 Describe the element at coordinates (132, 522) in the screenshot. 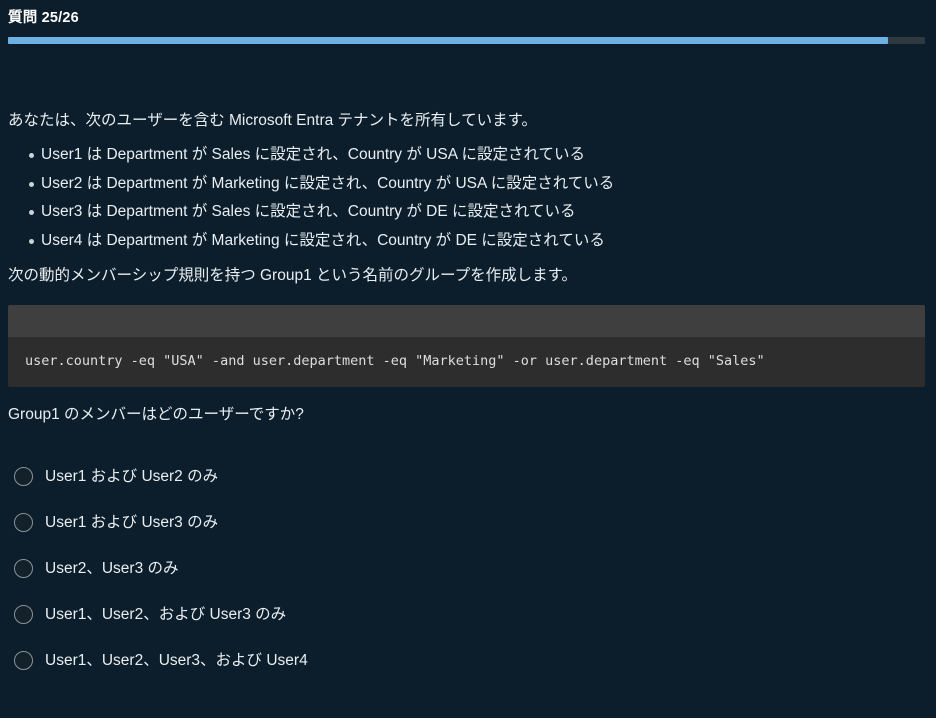

I see `option-label: User1 および User3 のみ` at that location.